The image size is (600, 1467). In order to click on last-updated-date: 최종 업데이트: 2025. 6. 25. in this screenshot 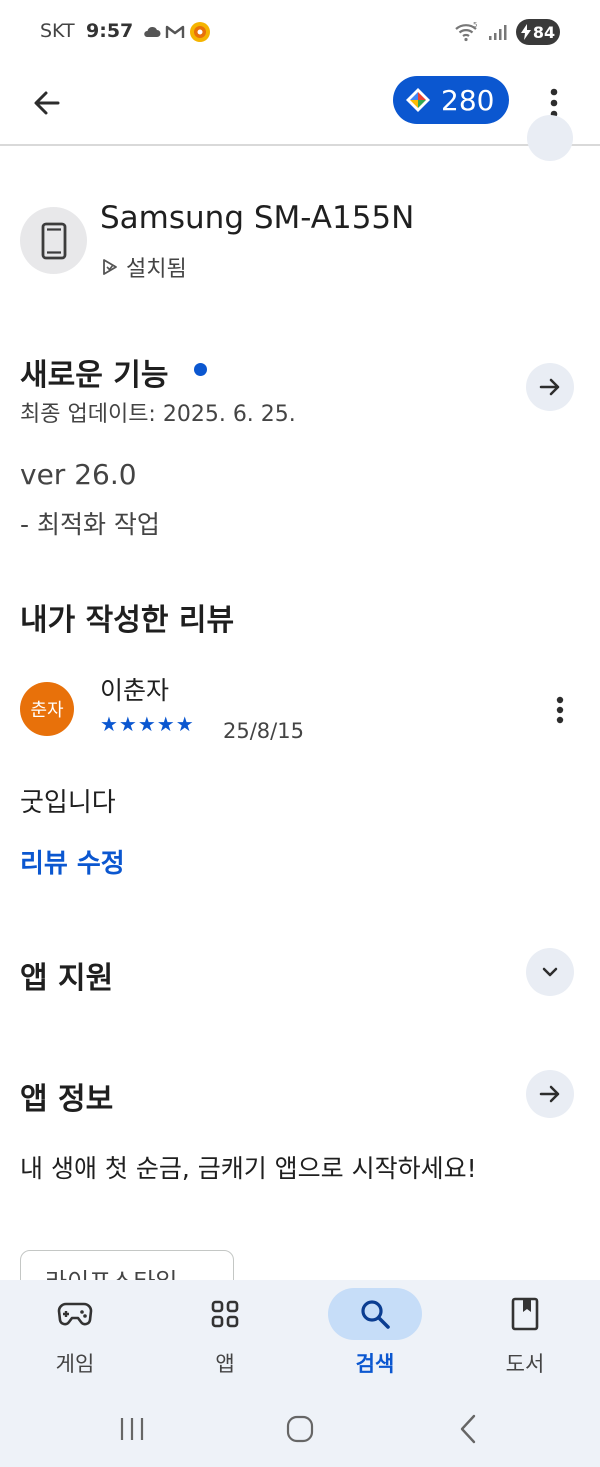, I will do `click(158, 414)`.